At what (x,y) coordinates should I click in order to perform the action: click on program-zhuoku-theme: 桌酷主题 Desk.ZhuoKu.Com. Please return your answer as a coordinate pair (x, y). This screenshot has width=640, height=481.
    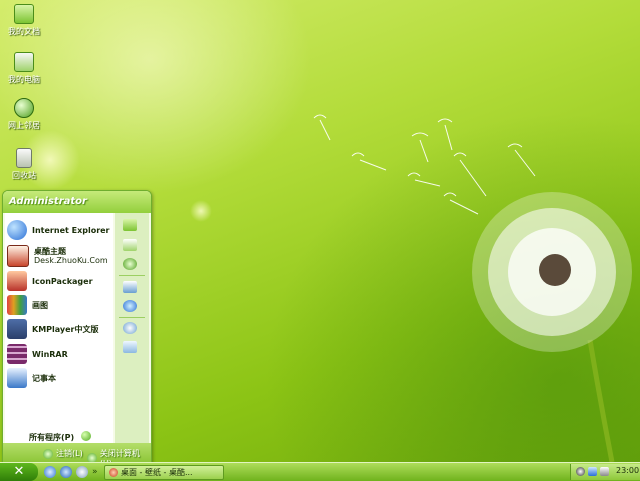
    Looking at the image, I should click on (59, 256).